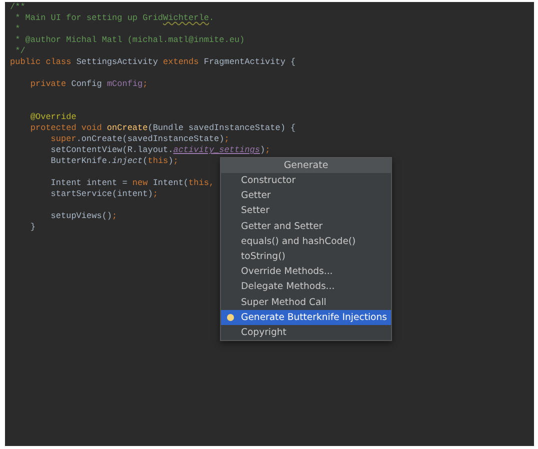 This screenshot has height=449, width=538. Describe the element at coordinates (84, 216) in the screenshot. I see `code-line: setupViews();` at that location.